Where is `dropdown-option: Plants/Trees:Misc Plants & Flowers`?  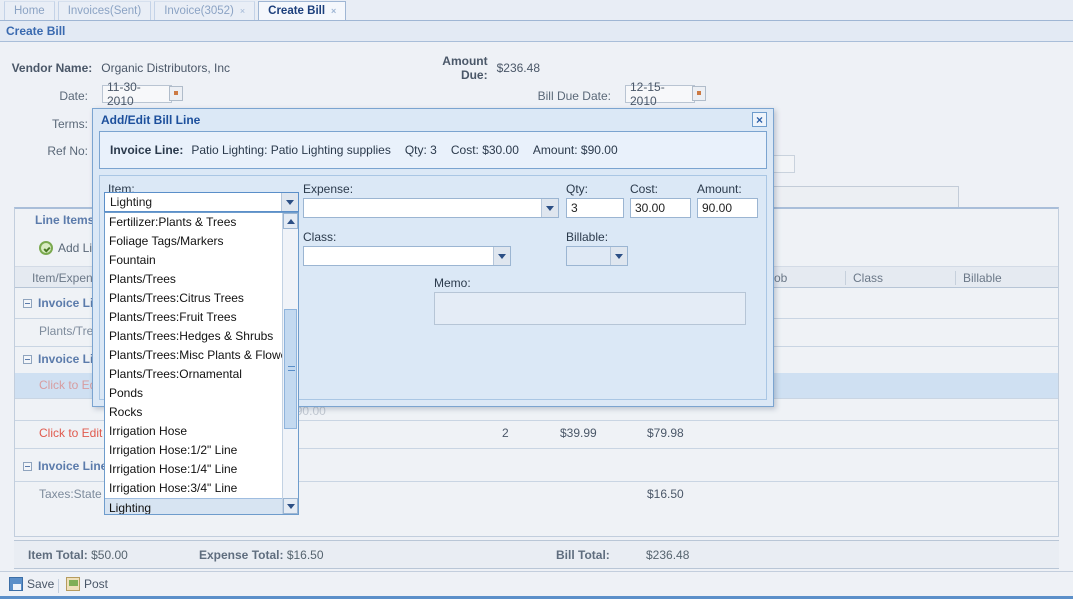
dropdown-option: Plants/Trees:Misc Plants & Flowers is located at coordinates (201, 355).